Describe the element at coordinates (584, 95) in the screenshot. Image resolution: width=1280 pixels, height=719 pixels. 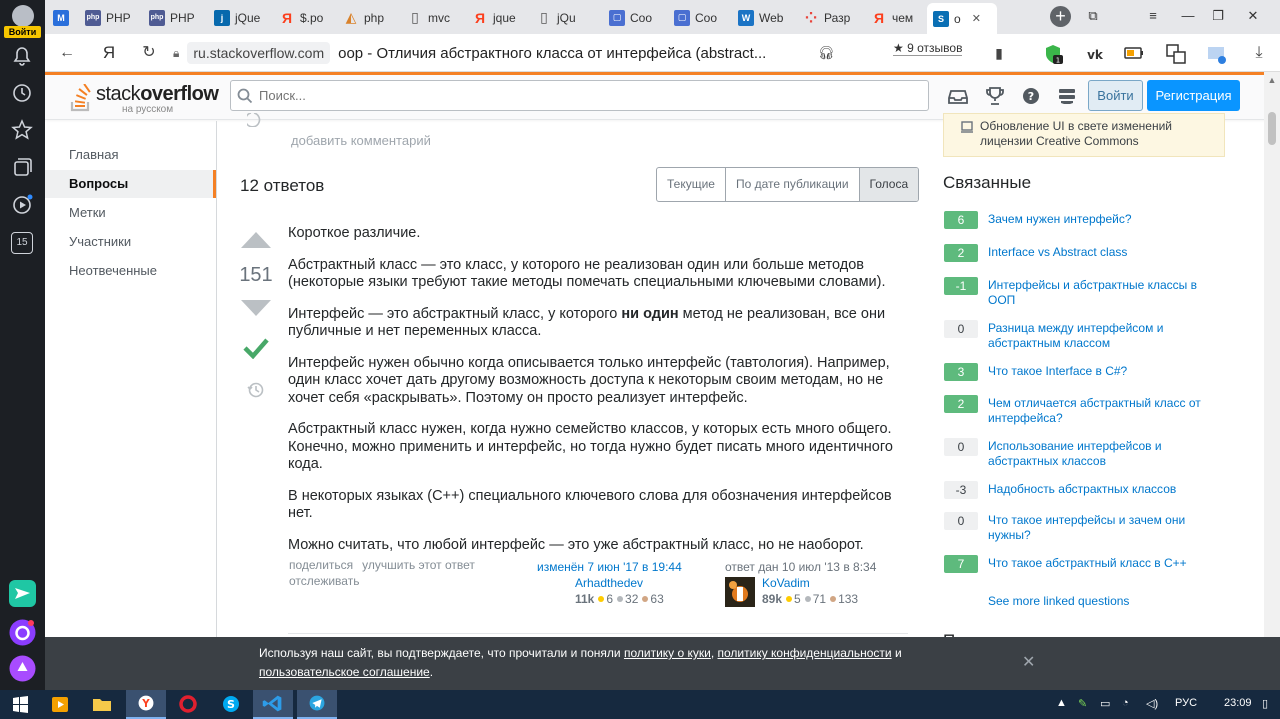
I see `search-input` at that location.